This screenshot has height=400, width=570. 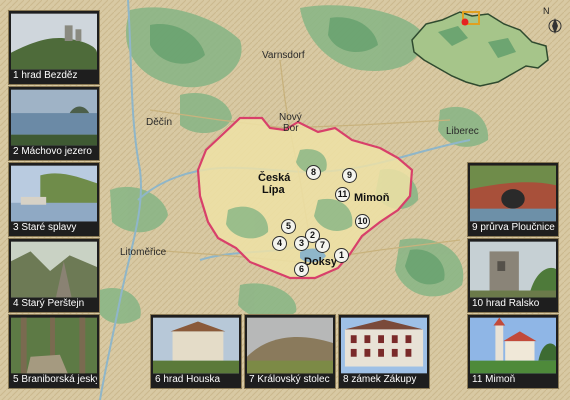 What do you see at coordinates (362, 221) in the screenshot?
I see `marker-10: 10` at bounding box center [362, 221].